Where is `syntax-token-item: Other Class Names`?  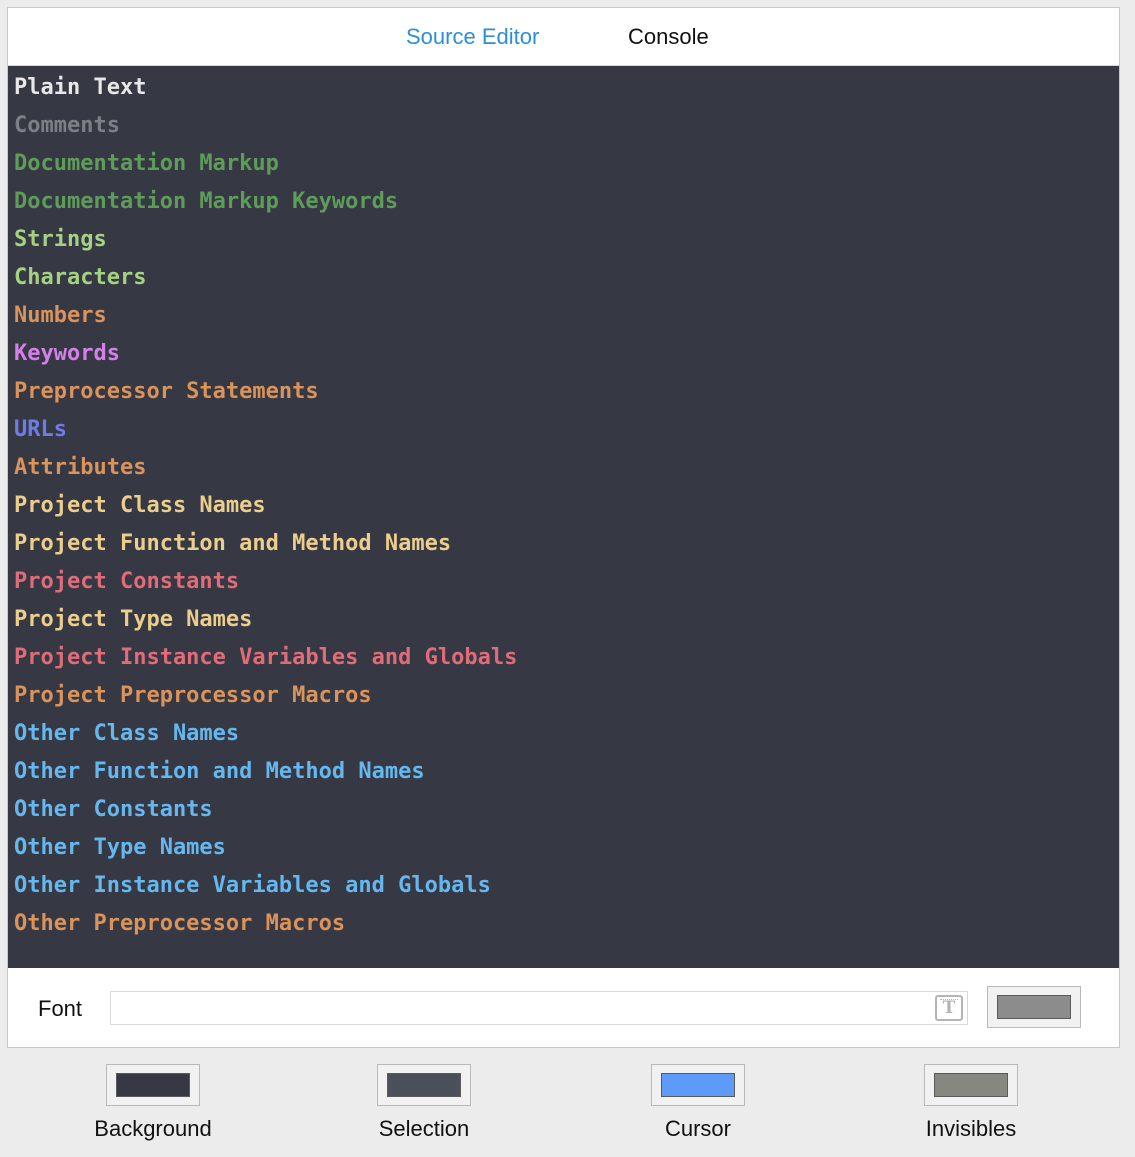 syntax-token-item: Other Class Names is located at coordinates (126, 734).